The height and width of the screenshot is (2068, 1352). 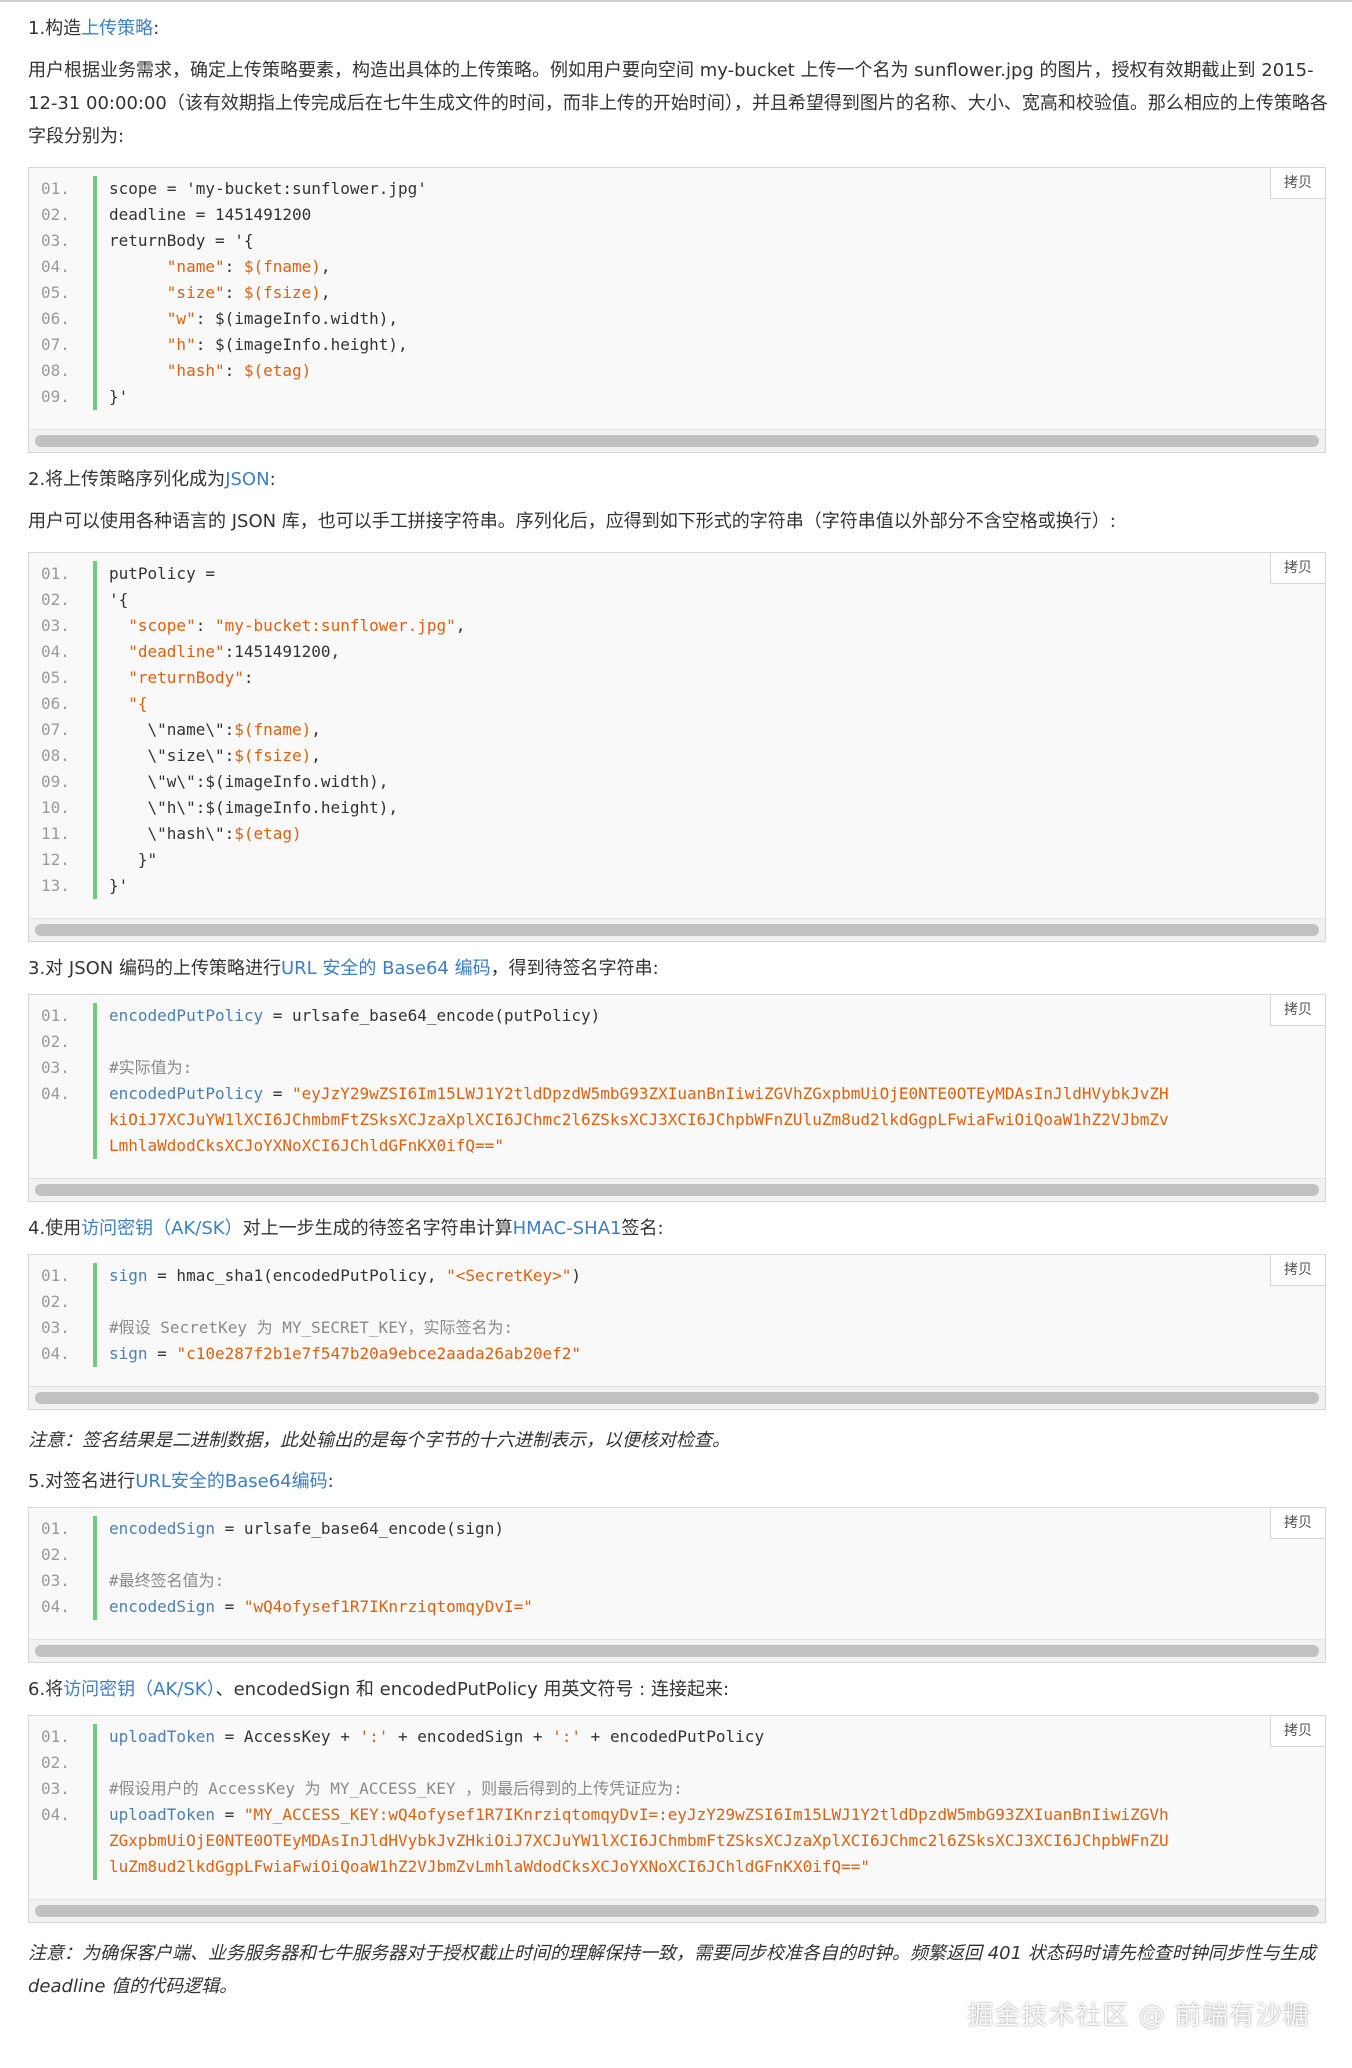 I want to click on code-token: scope = 'my-bucket:sunflower.jpg', so click(x=268, y=188).